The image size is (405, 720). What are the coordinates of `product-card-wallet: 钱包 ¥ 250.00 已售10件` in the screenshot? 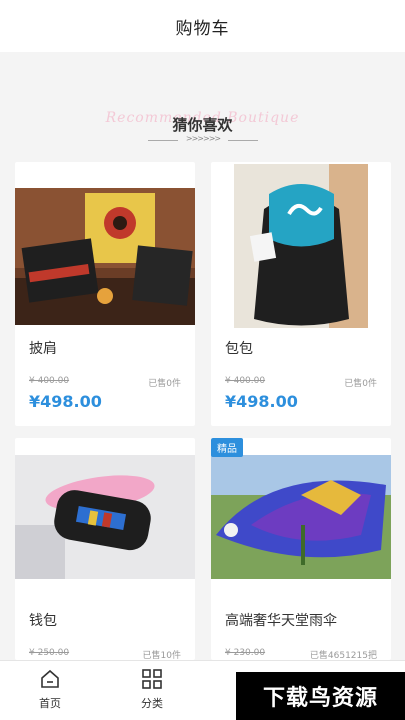 It's located at (105, 549).